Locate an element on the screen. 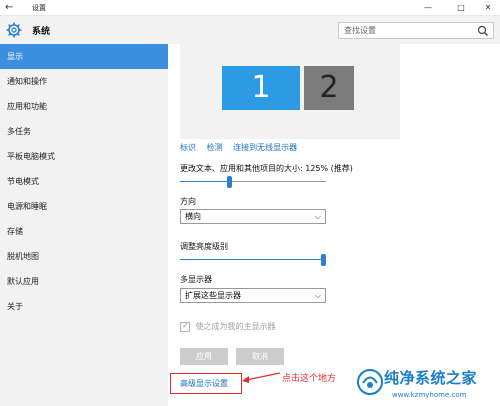 The height and width of the screenshot is (406, 500). sidebar-item-apps: 应用和功能 is located at coordinates (84, 106).